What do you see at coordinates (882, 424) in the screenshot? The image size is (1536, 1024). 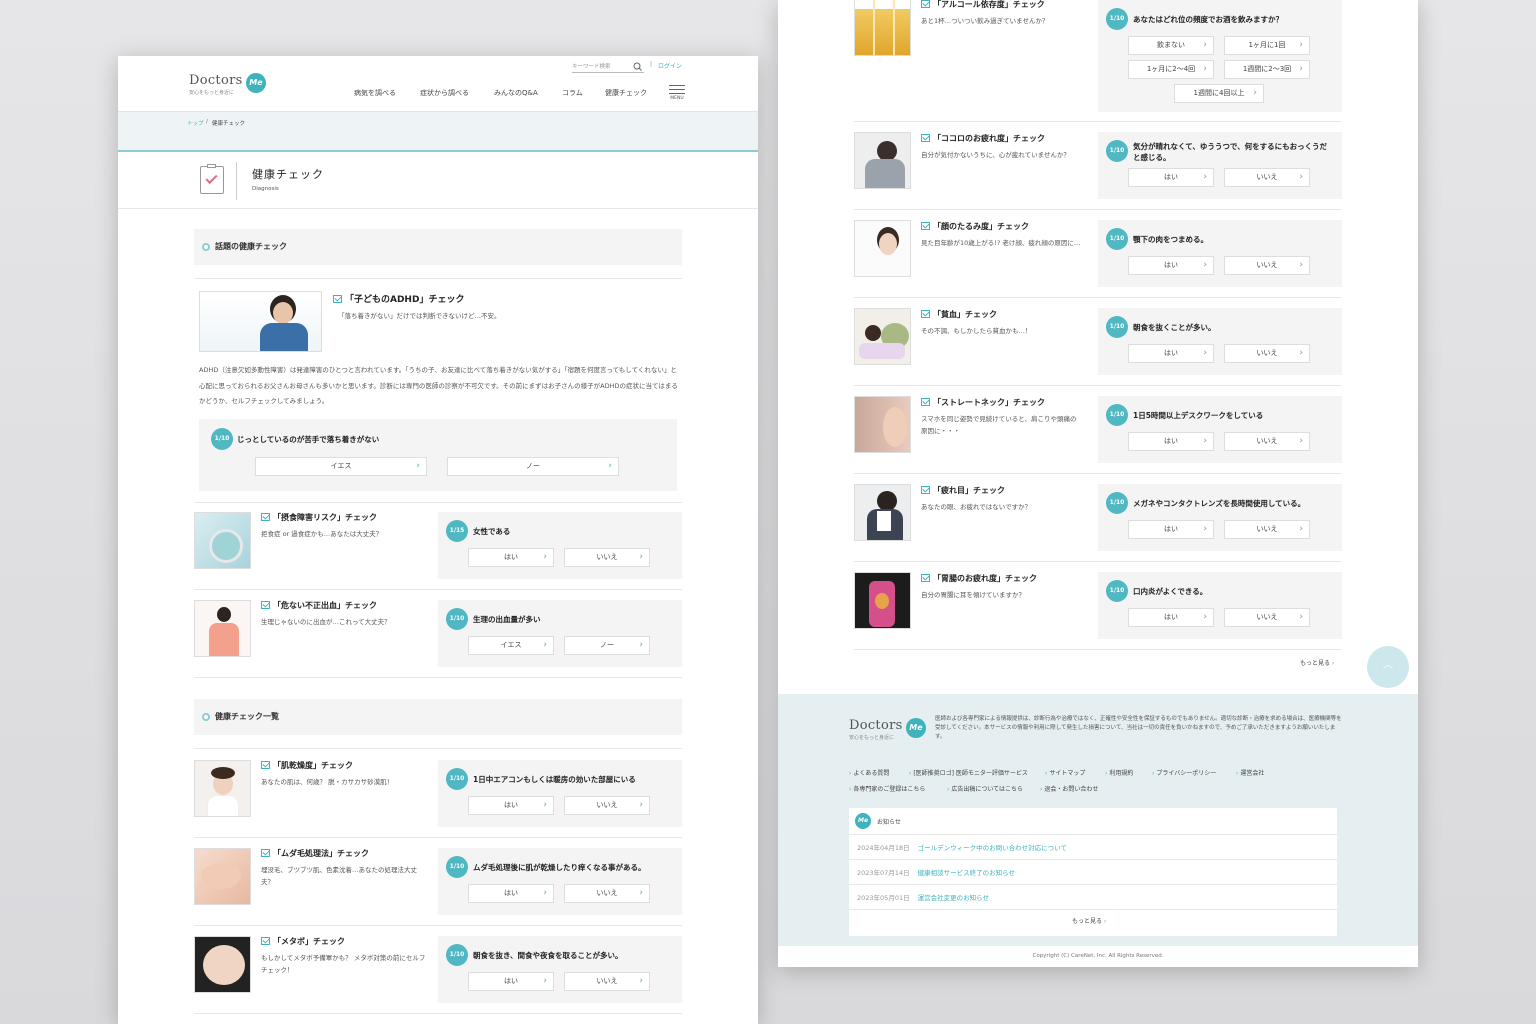 I see `straight-neck-thumbnail` at bounding box center [882, 424].